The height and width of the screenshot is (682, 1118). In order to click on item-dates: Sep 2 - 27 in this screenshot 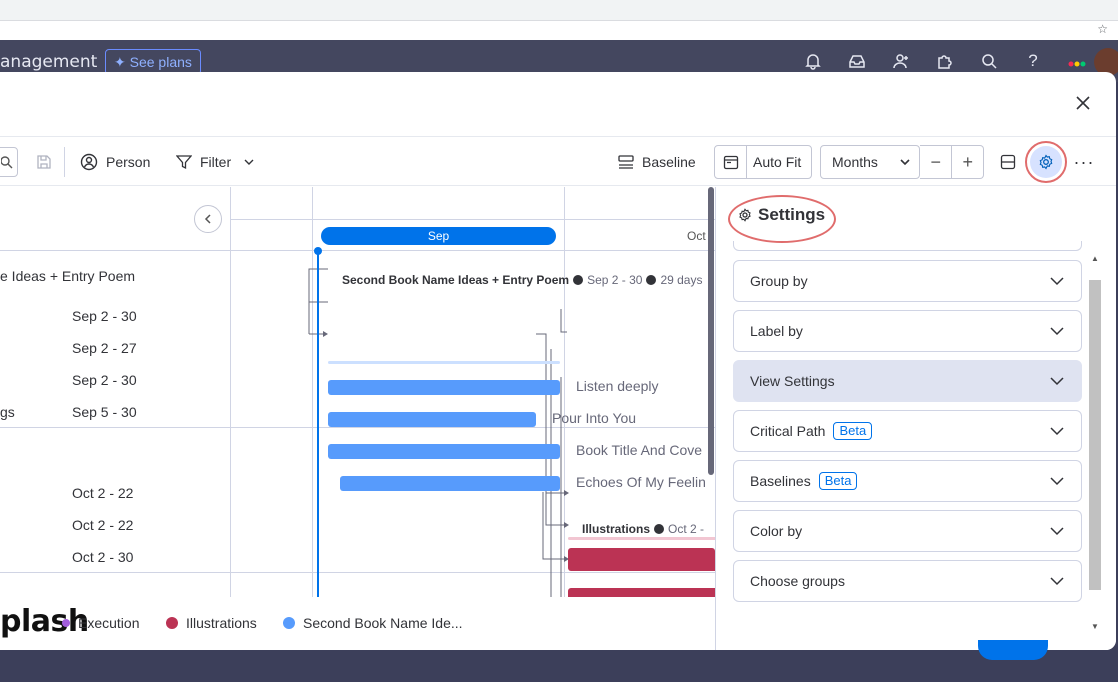, I will do `click(104, 348)`.